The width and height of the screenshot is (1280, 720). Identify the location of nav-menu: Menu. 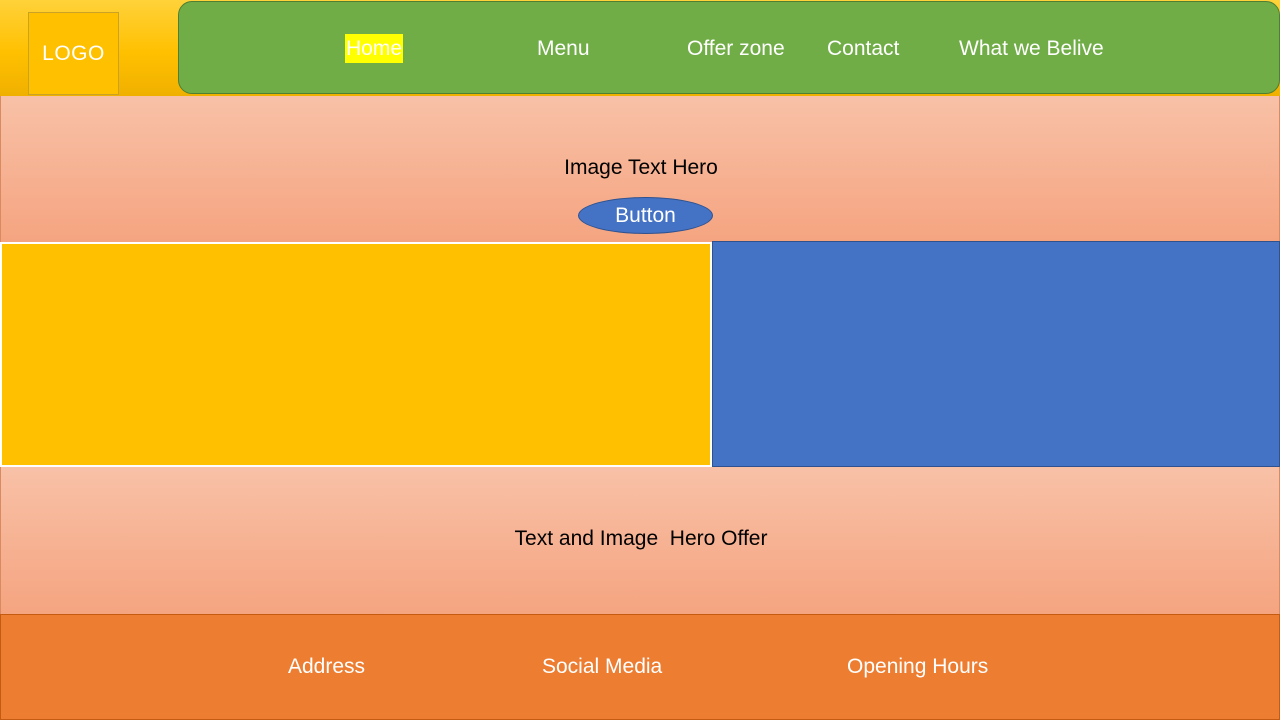
(563, 48).